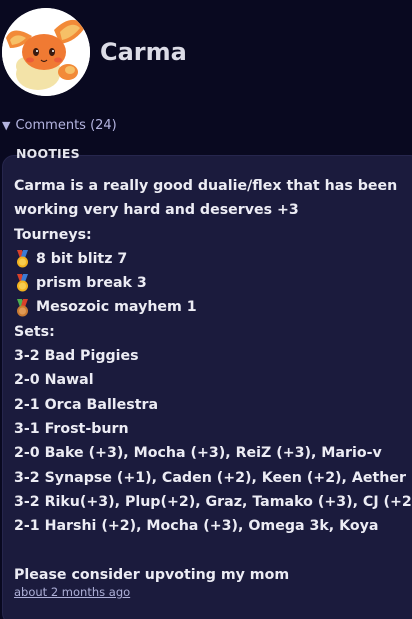 The image size is (412, 619). What do you see at coordinates (211, 259) in the screenshot?
I see `tourney-item: 8 bit blitz 7` at bounding box center [211, 259].